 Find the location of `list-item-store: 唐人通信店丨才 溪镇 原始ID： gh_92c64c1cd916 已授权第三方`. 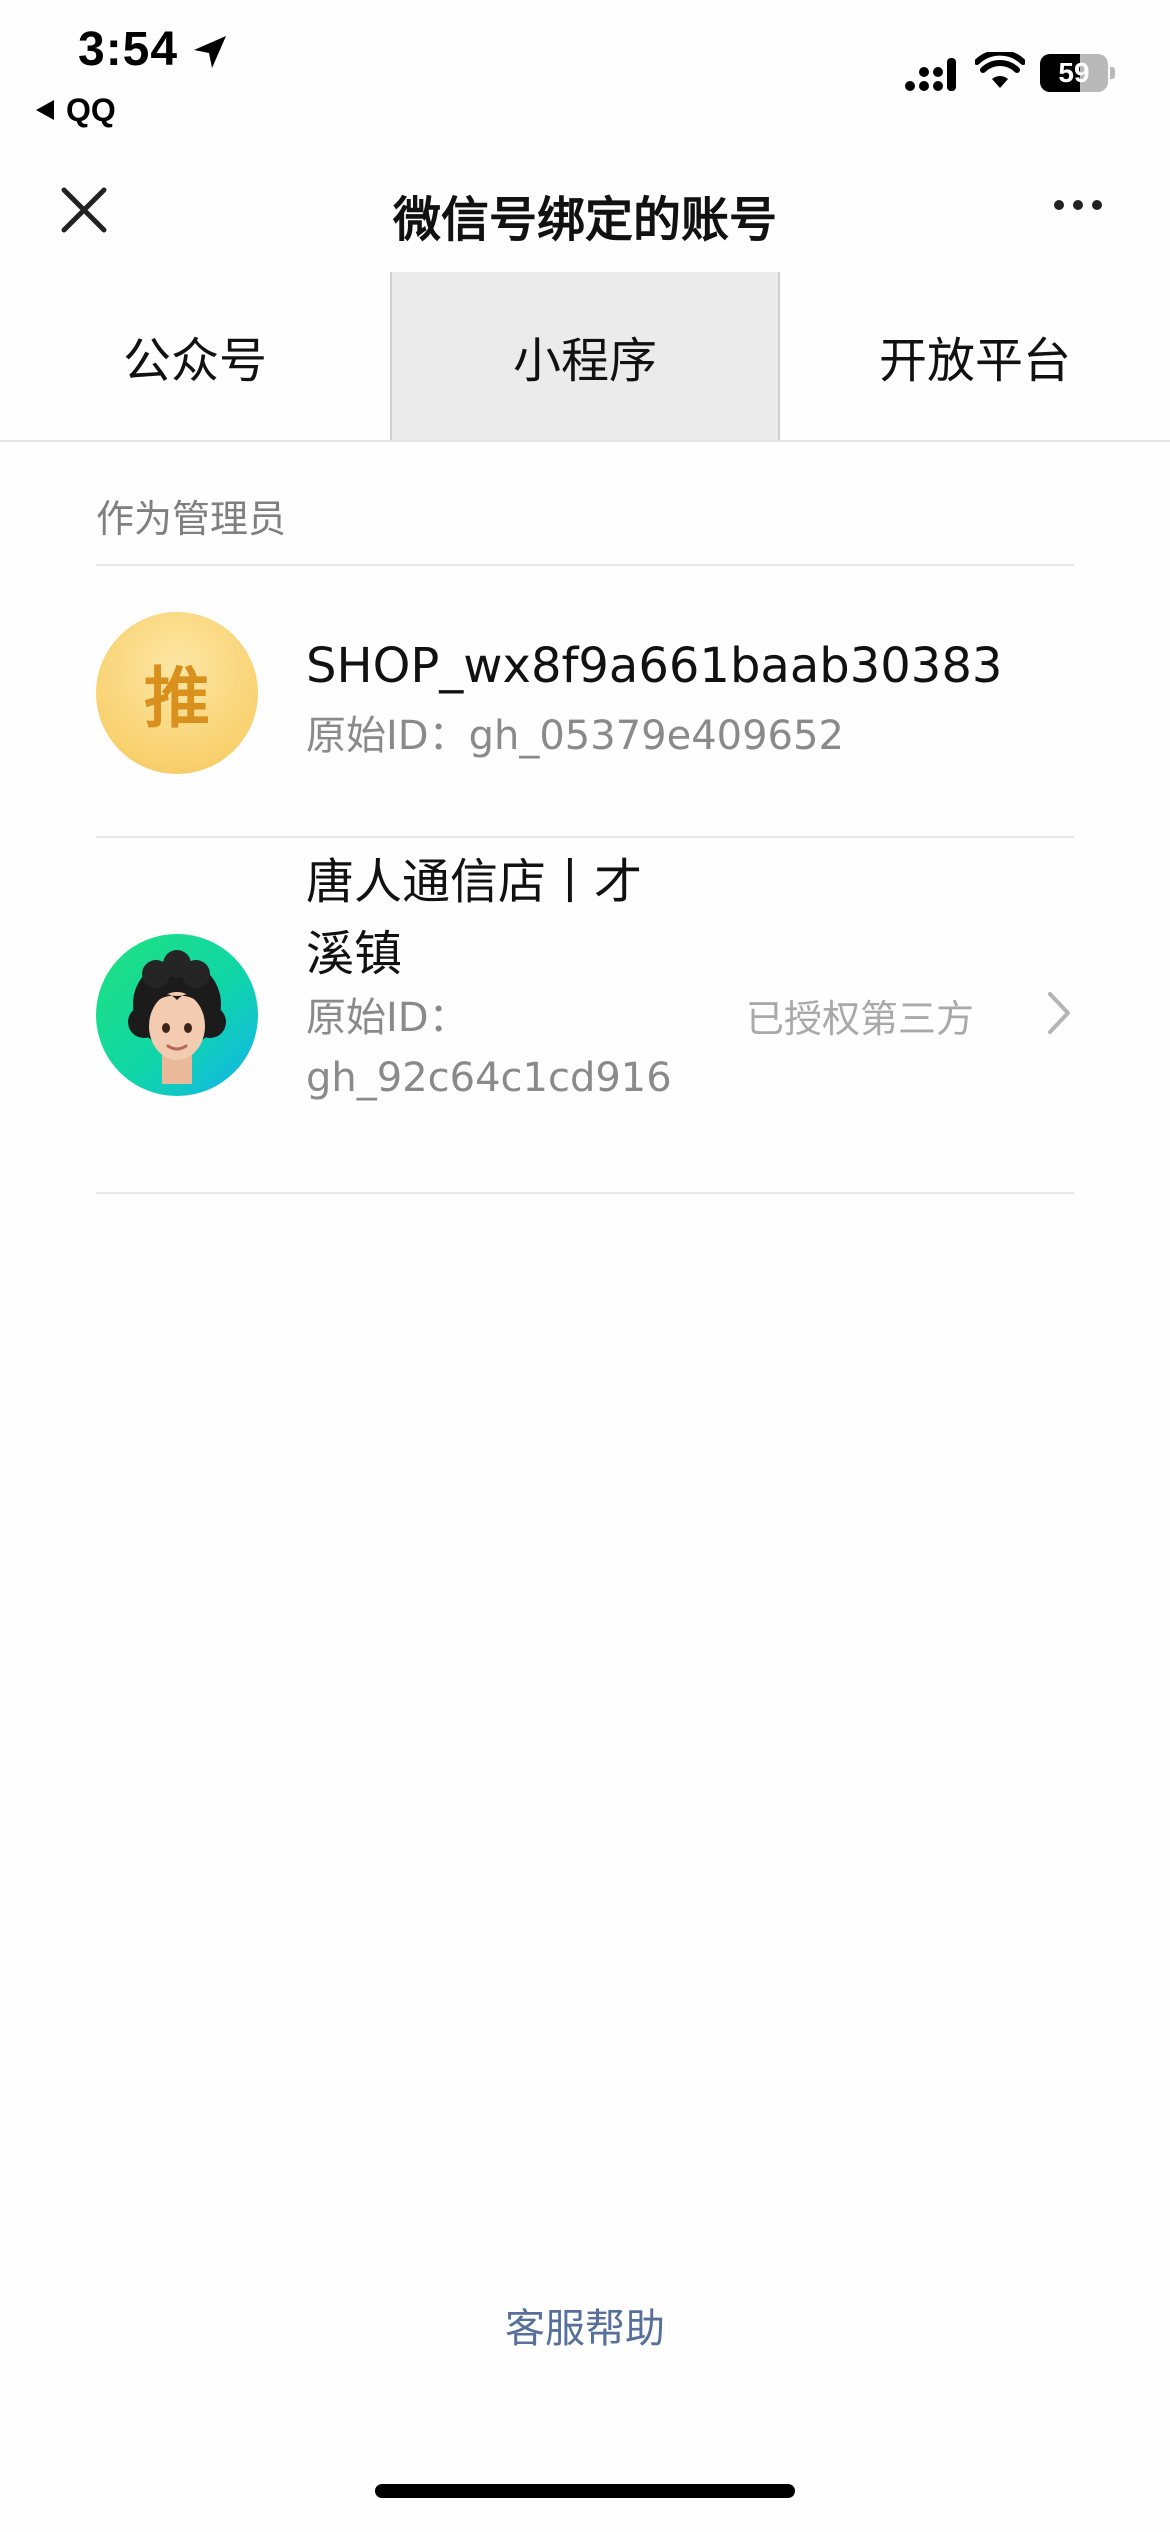

list-item-store: 唐人通信店丨才 溪镇 原始ID： gh_92c64c1cd916 已授权第三方 is located at coordinates (585, 1015).